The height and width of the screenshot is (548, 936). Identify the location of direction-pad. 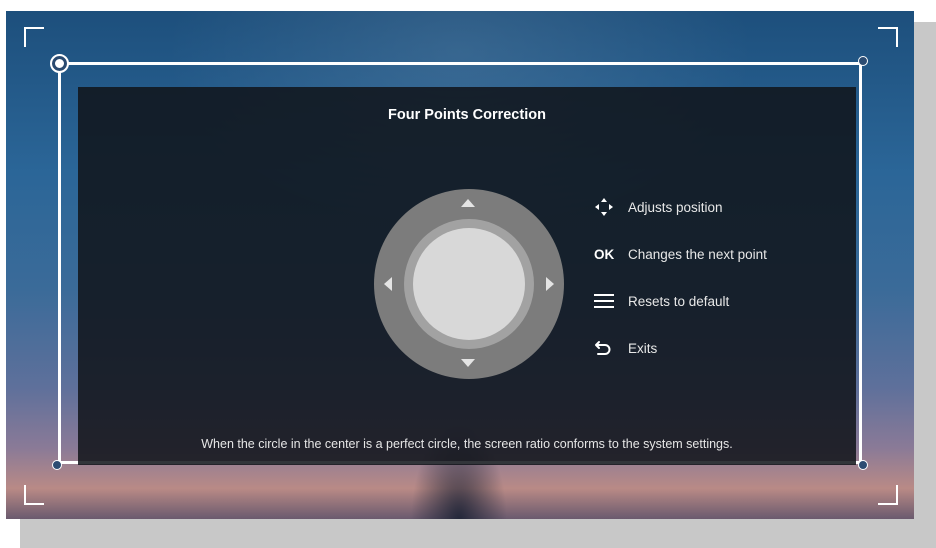
(469, 284).